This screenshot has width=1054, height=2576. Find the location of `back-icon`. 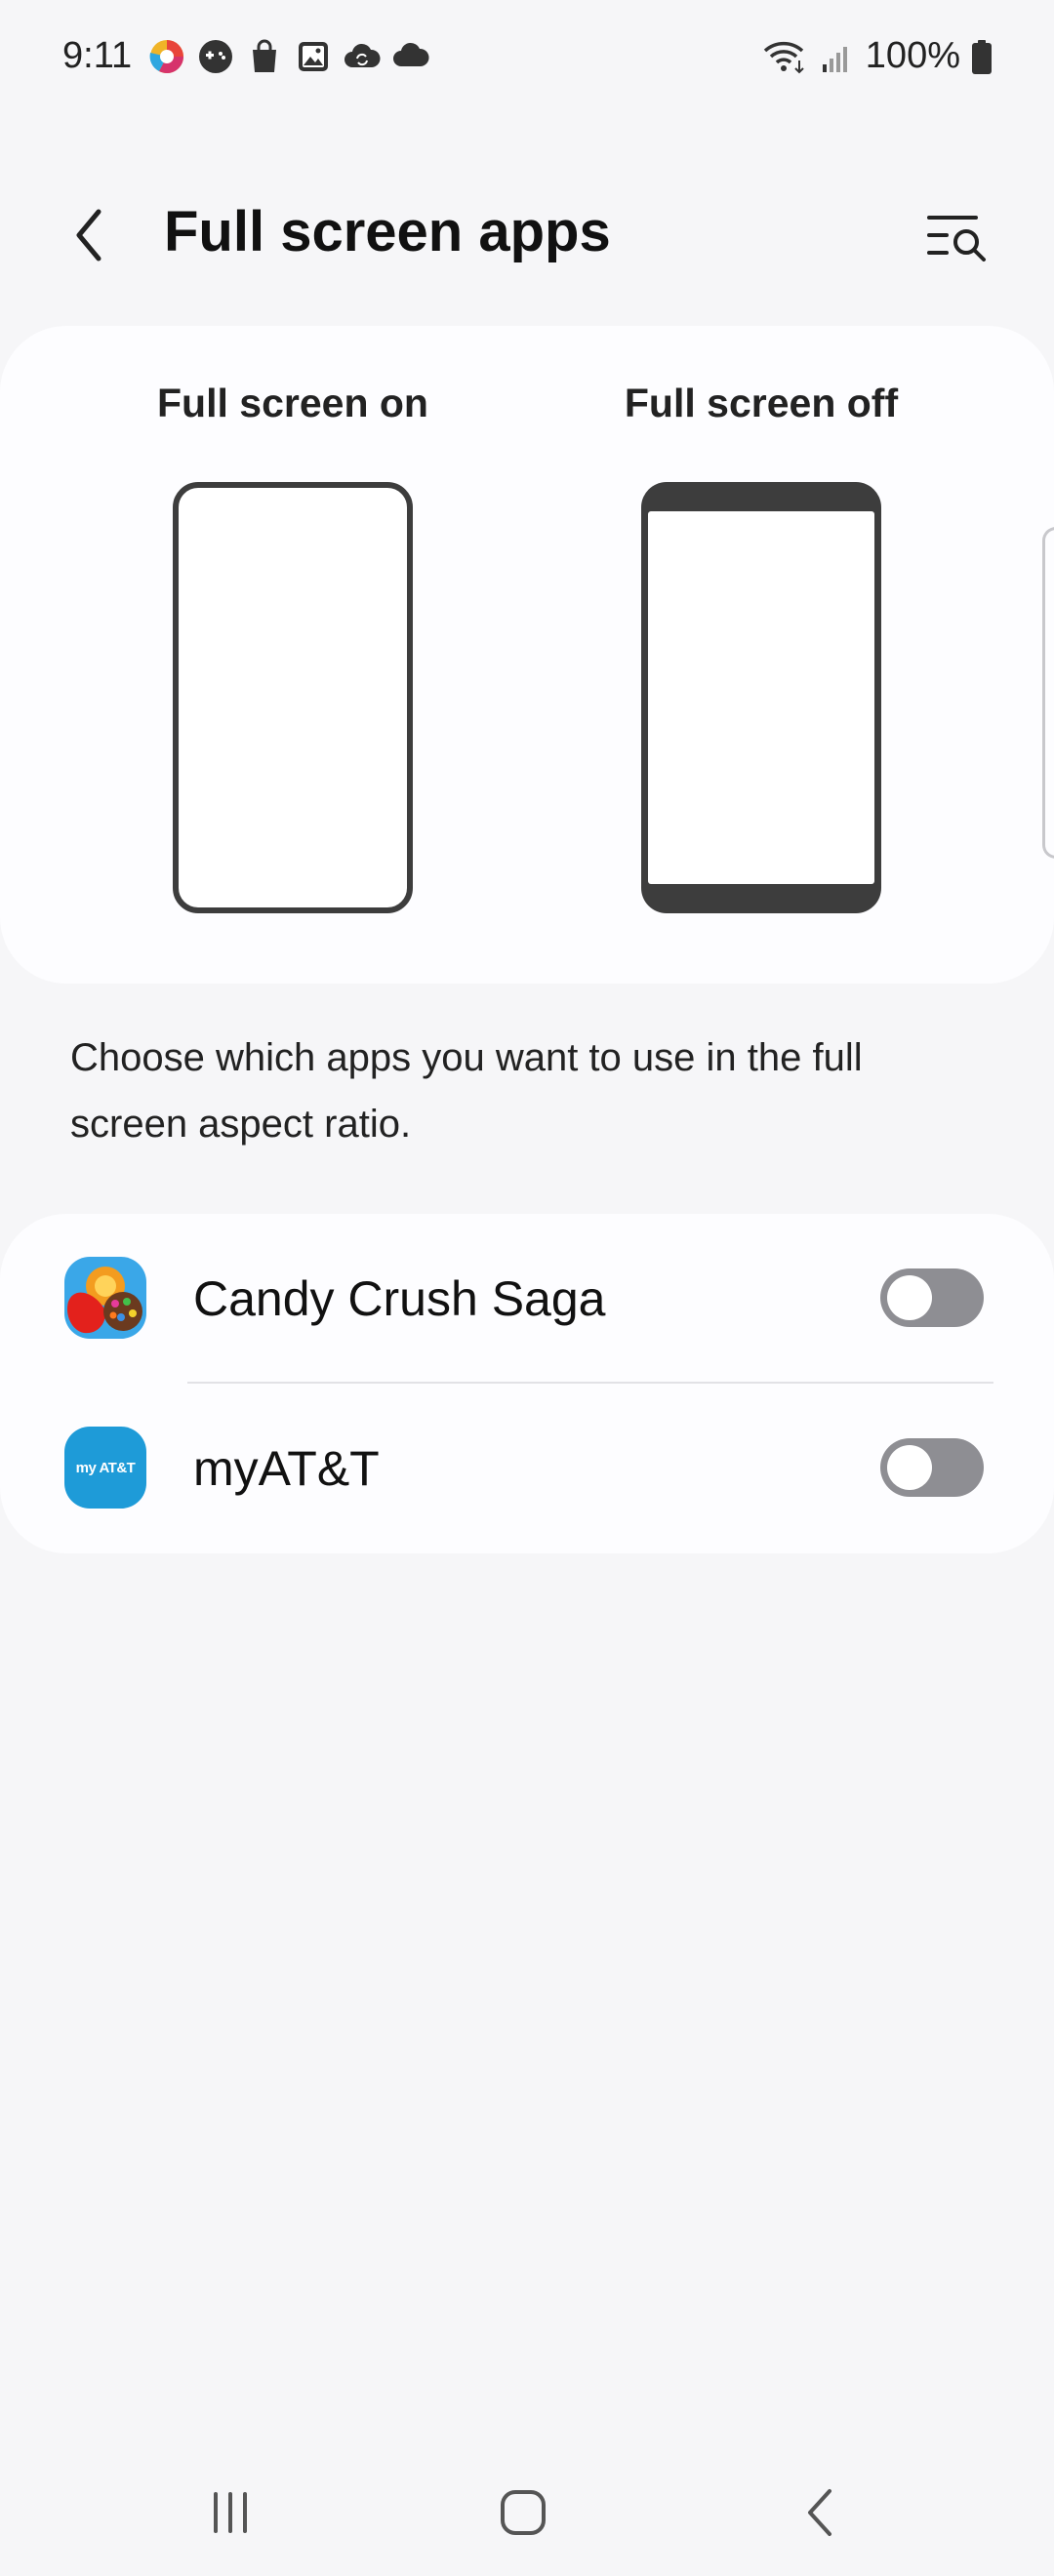

back-icon is located at coordinates (820, 2512).